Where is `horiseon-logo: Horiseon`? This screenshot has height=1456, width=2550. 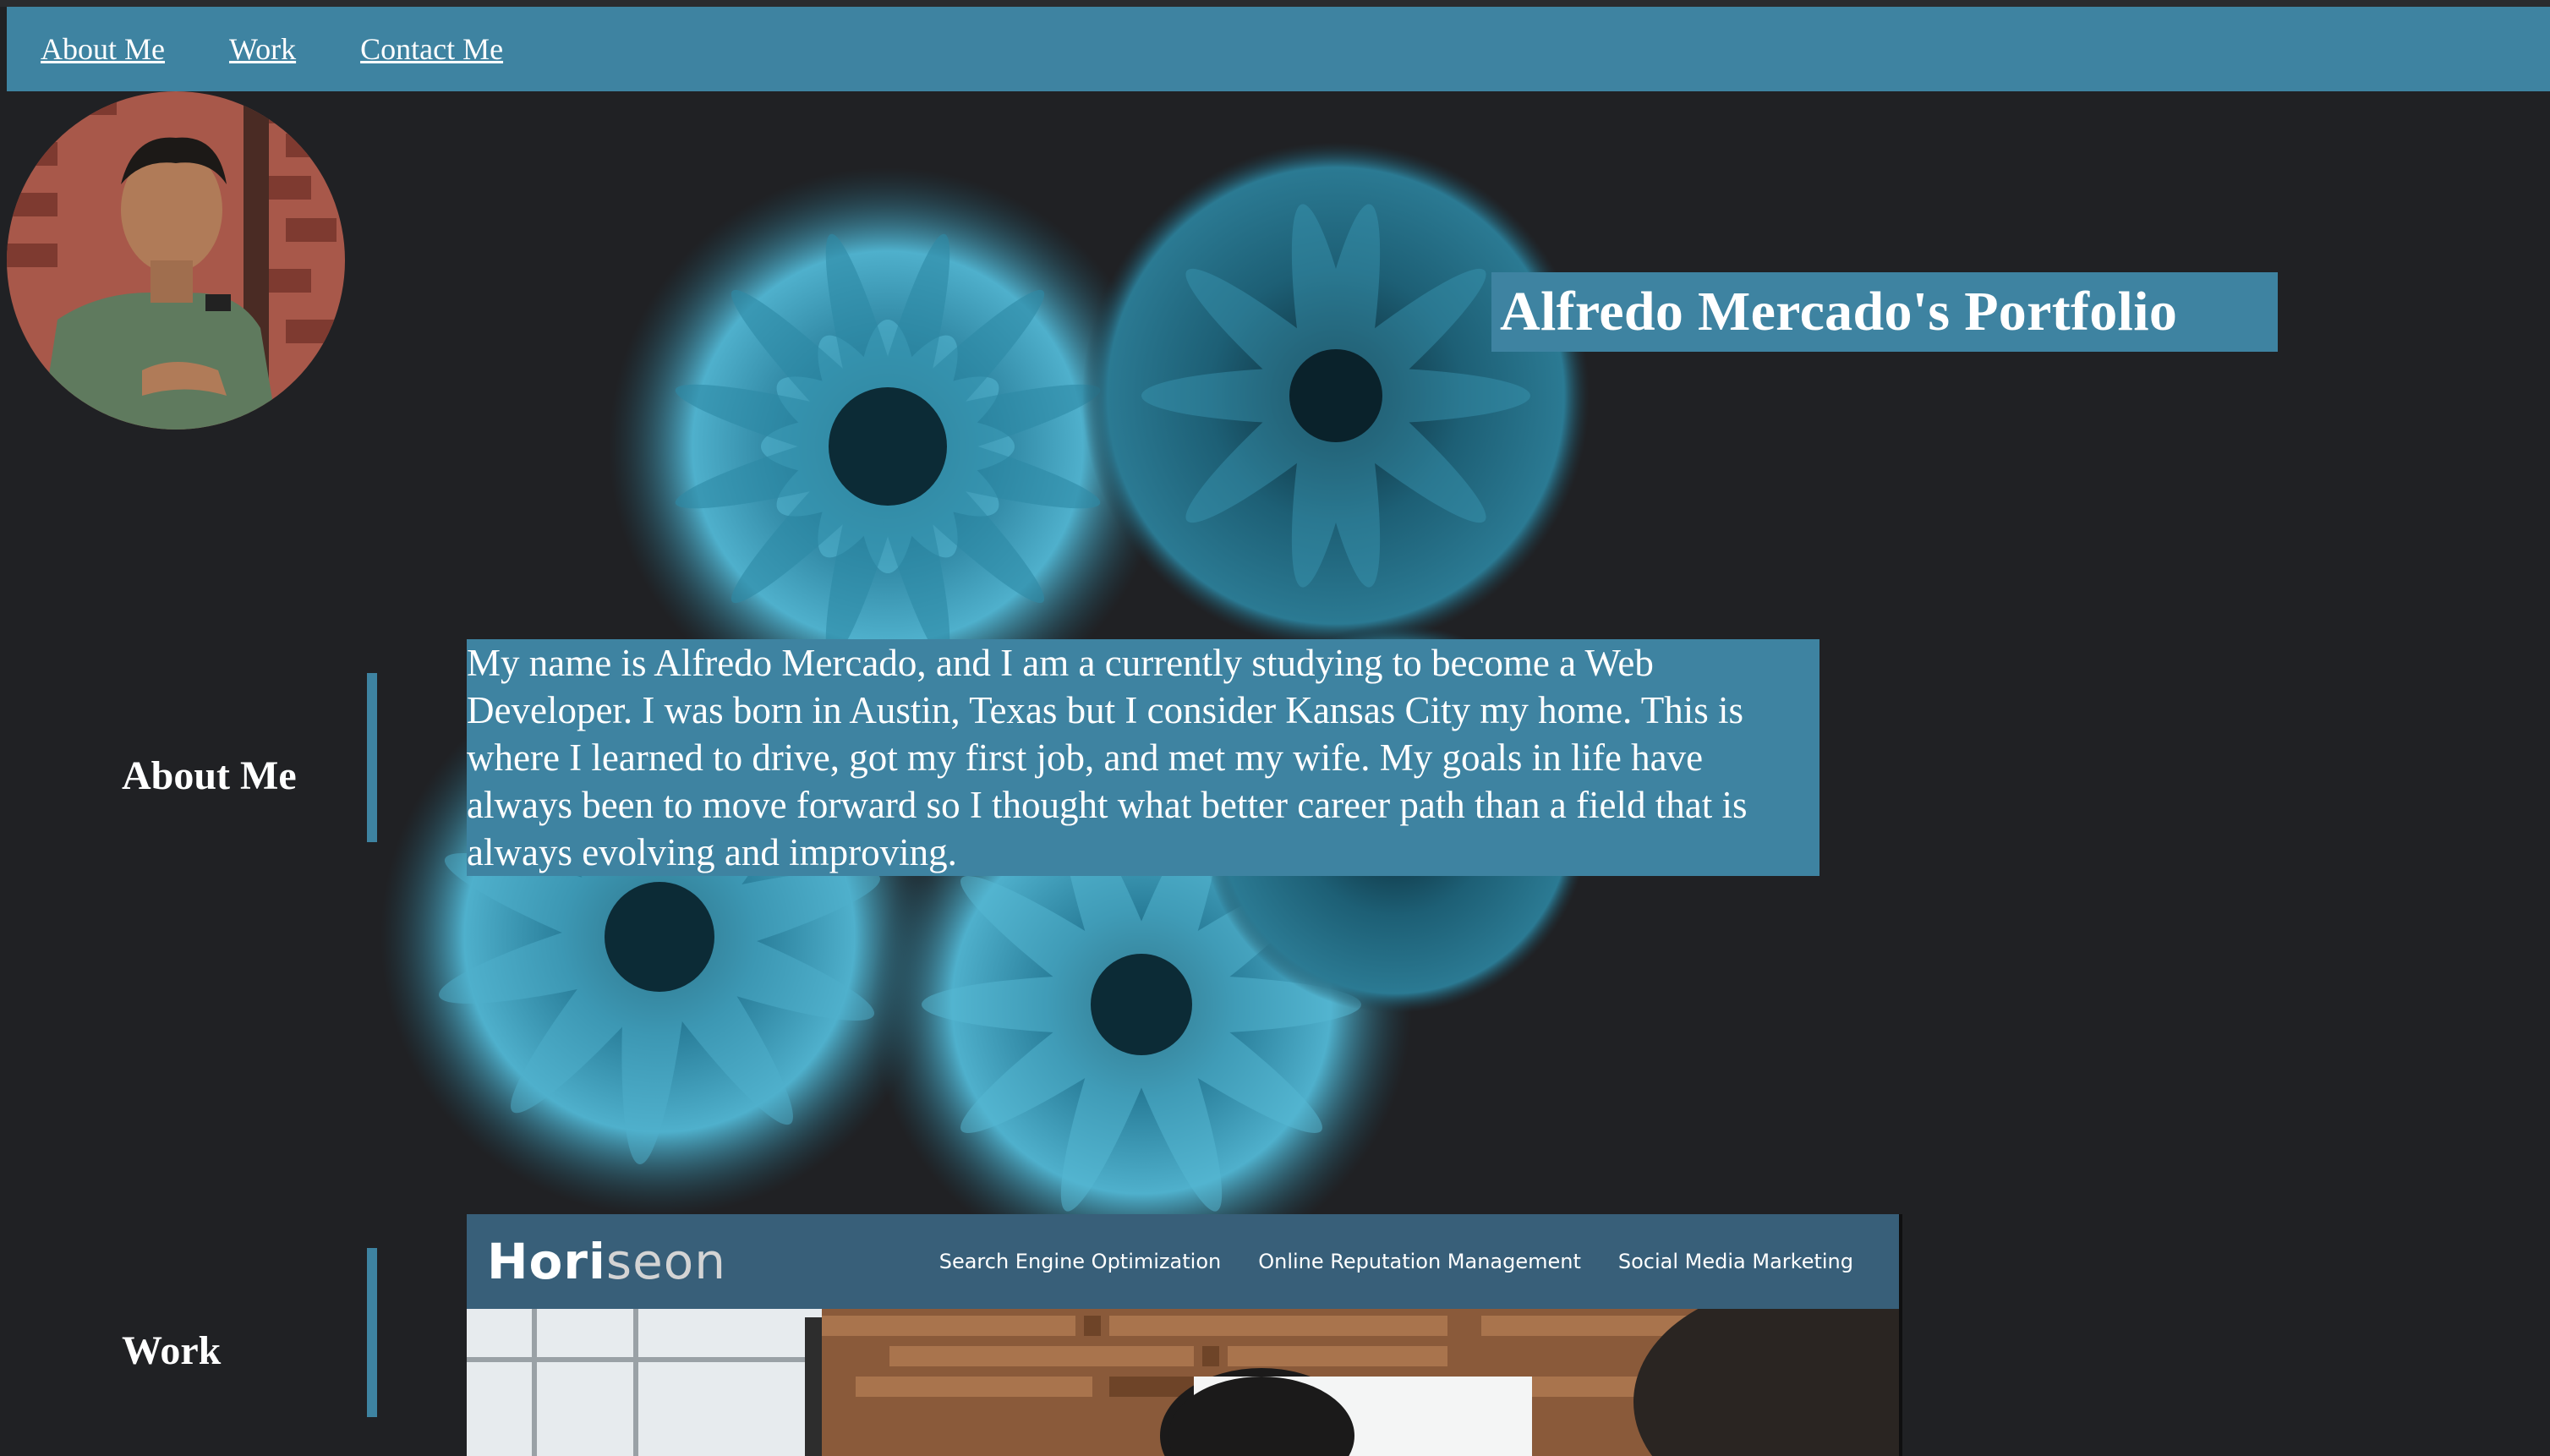 horiseon-logo: Horiseon is located at coordinates (607, 1261).